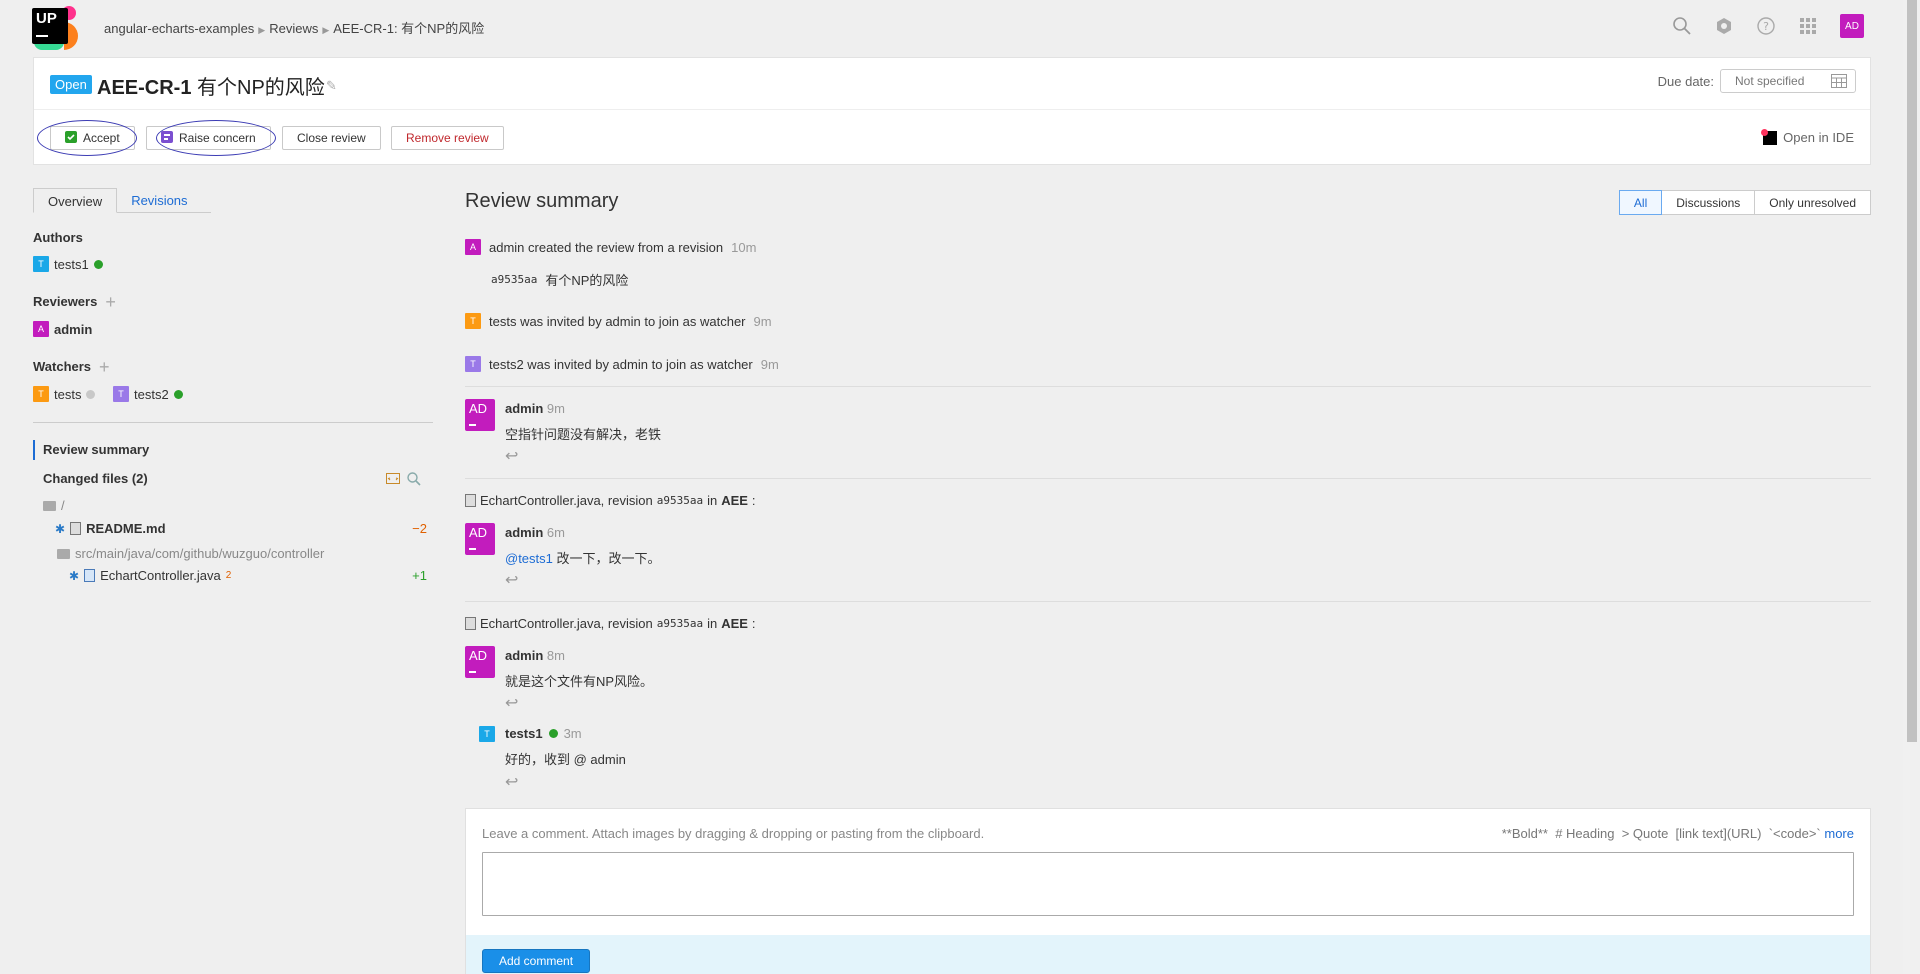 Image resolution: width=1920 pixels, height=974 pixels. What do you see at coordinates (579, 681) in the screenshot?
I see `comment-text: 就是这个文件有NP风险。` at bounding box center [579, 681].